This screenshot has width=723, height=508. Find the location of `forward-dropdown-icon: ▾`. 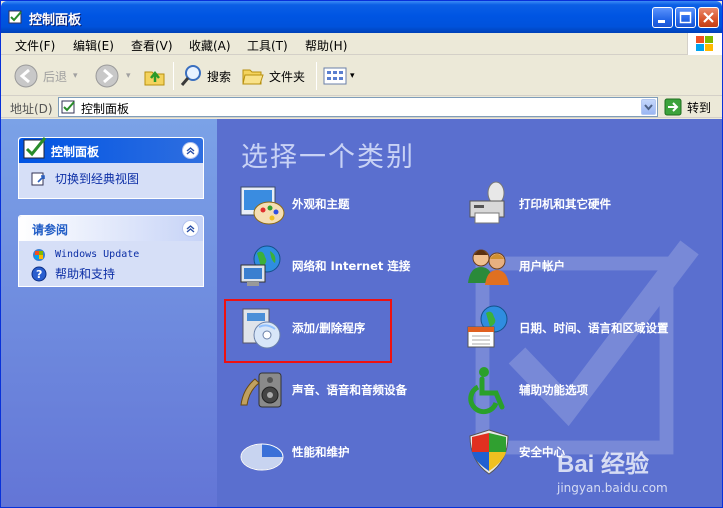

forward-dropdown-icon: ▾ is located at coordinates (128, 76).